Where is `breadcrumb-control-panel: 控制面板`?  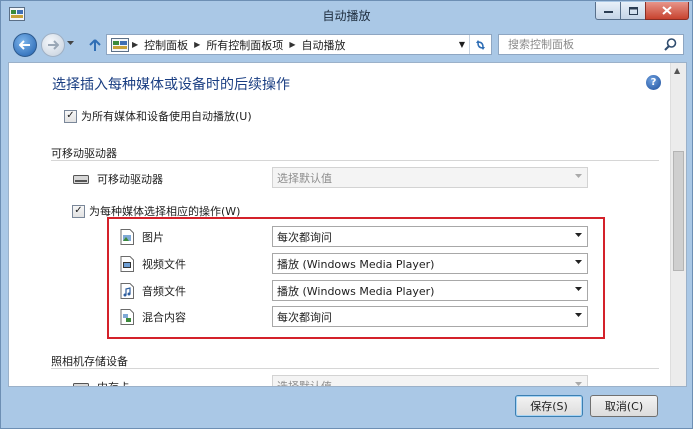
breadcrumb-control-panel: 控制面板 is located at coordinates (166, 44).